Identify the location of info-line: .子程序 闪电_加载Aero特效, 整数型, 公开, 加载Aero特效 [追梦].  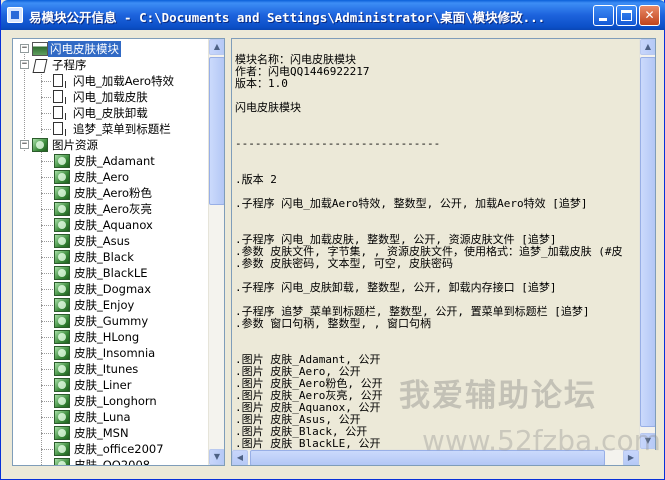
(411, 203).